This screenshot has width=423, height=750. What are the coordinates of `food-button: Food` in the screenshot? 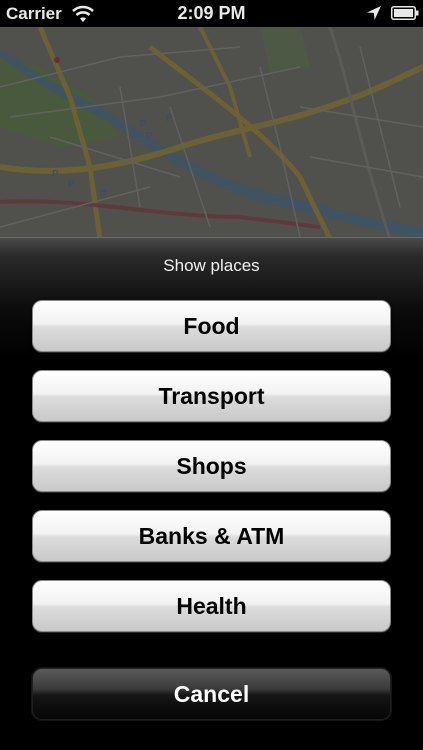 It's located at (211, 326).